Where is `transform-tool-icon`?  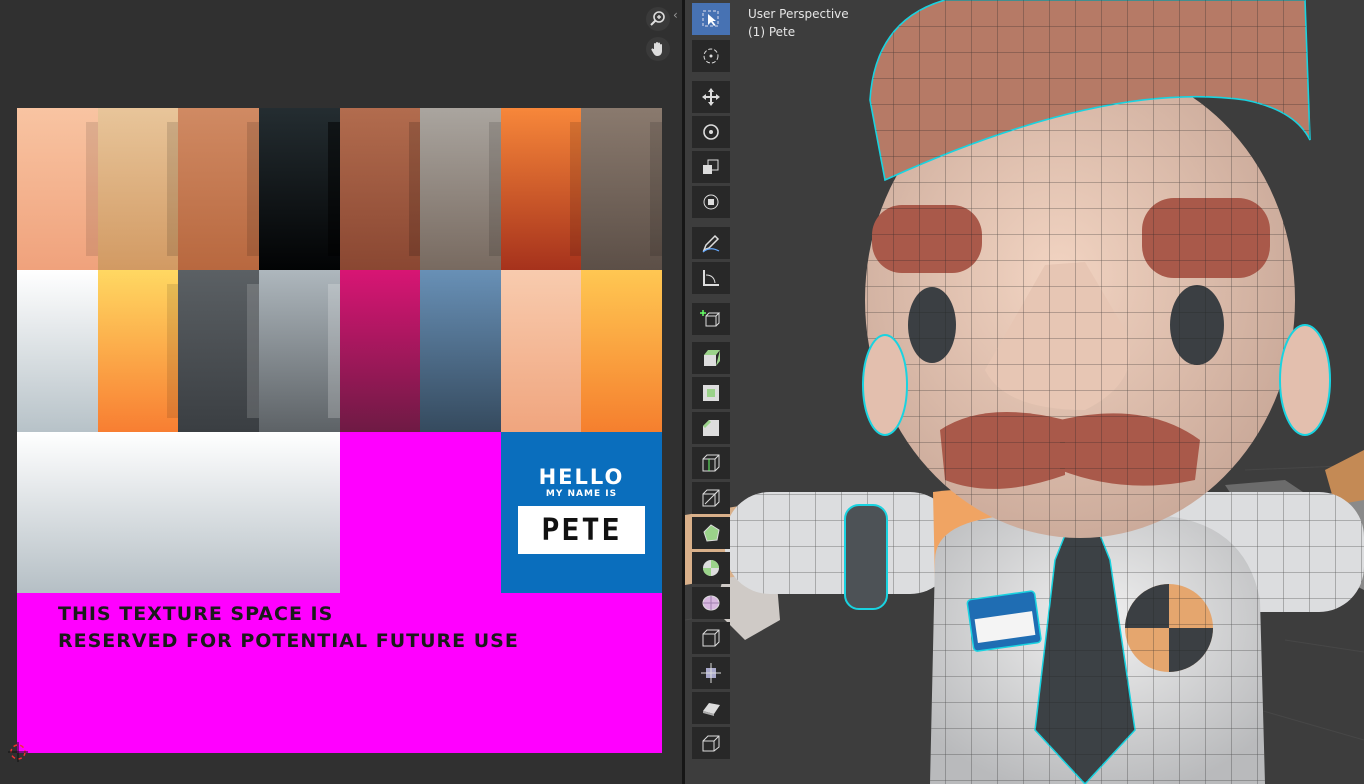
transform-tool-icon is located at coordinates (711, 202).